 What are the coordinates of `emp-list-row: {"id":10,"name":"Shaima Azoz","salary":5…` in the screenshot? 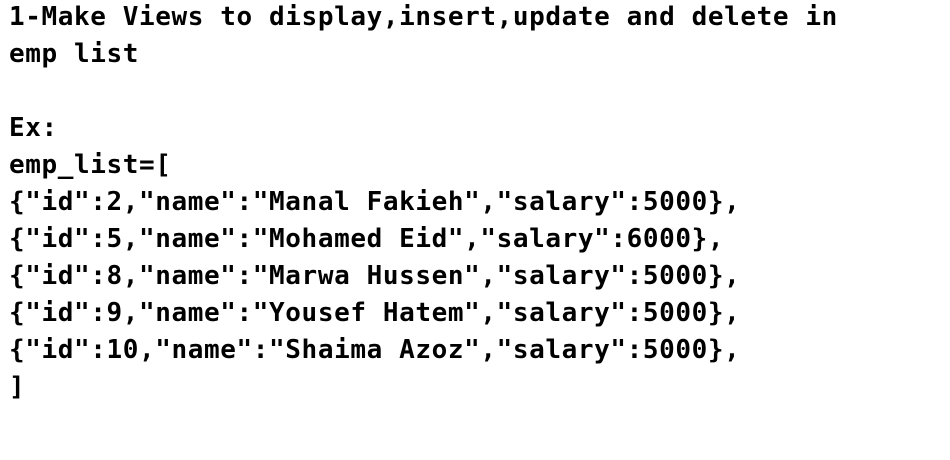 It's located at (375, 350).